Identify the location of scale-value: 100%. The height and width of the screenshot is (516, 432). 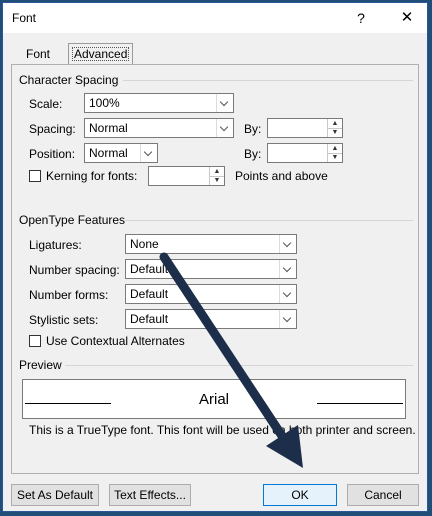
(104, 103).